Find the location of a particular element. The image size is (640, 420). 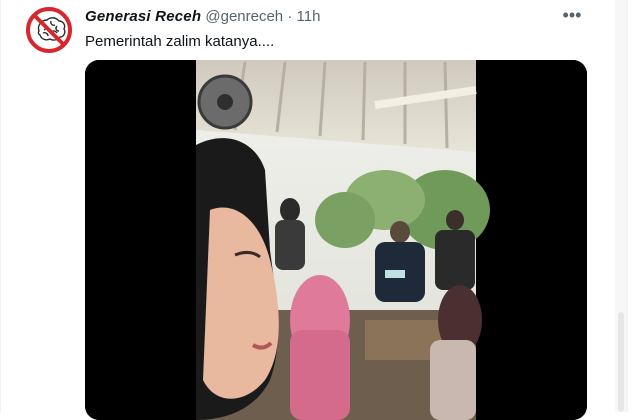

author-handle: @genreceh is located at coordinates (244, 16).